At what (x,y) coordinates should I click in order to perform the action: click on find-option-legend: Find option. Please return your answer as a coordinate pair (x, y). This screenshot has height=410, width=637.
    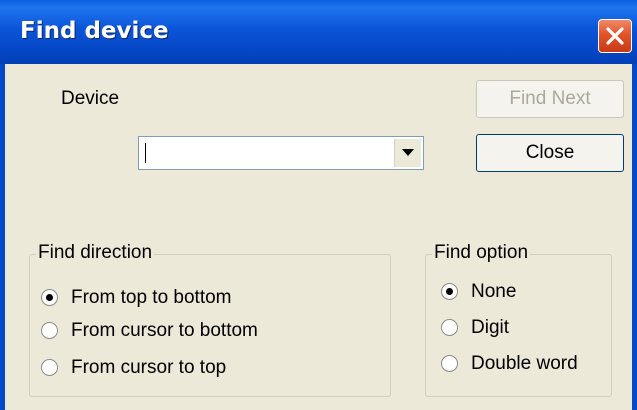
    Looking at the image, I should click on (481, 253).